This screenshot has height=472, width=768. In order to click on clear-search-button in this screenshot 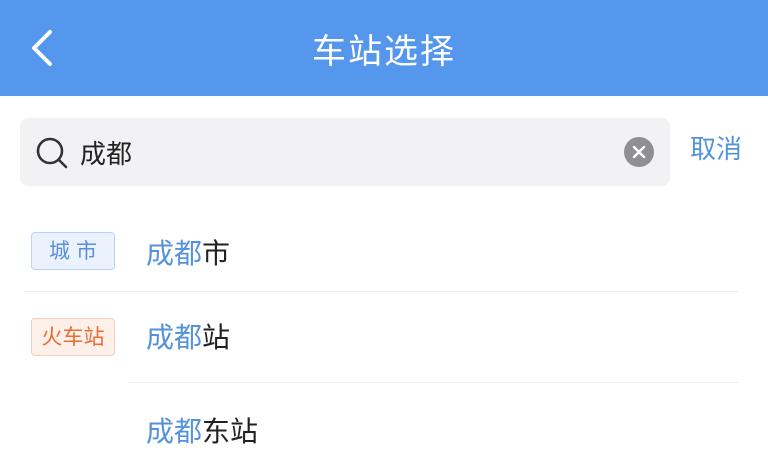, I will do `click(639, 152)`.